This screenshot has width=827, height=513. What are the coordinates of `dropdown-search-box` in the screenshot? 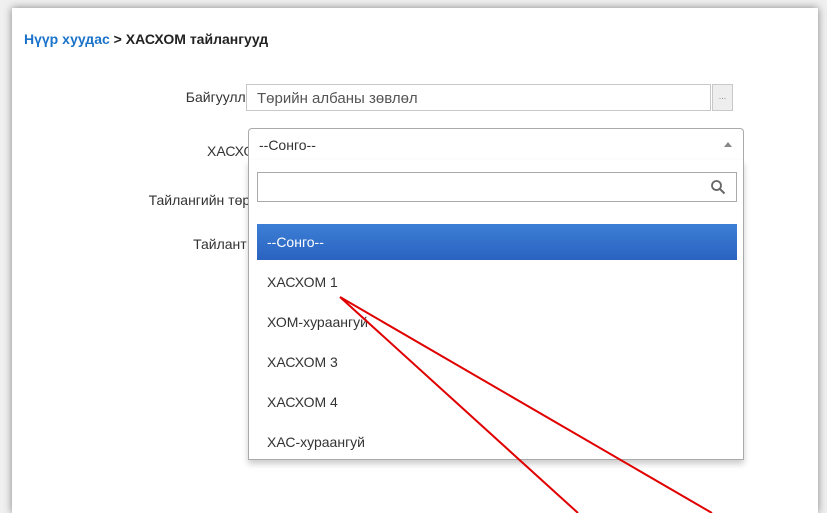 It's located at (497, 187).